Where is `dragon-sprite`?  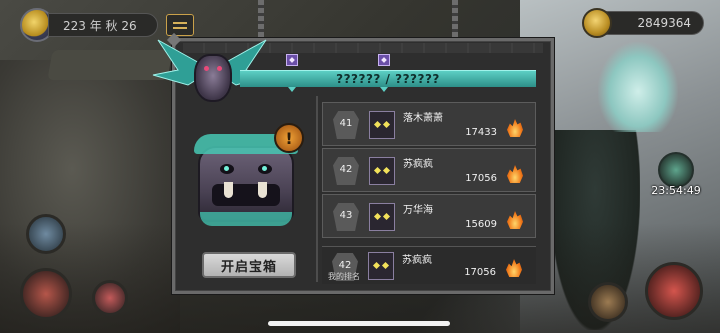 dragon-sprite is located at coordinates (638, 87).